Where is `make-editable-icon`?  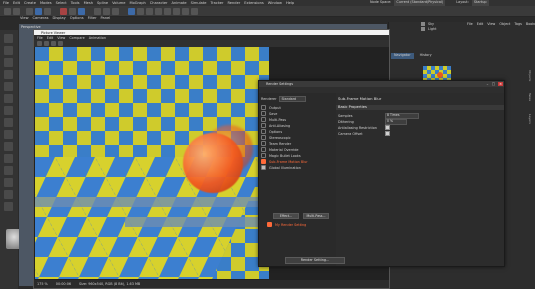 make-editable-icon is located at coordinates (8, 38).